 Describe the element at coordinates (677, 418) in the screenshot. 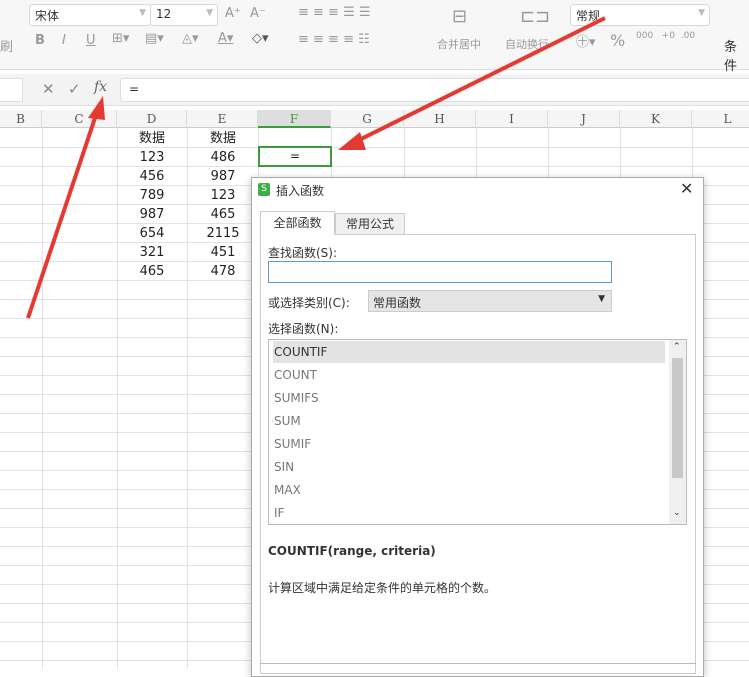

I see `scrollbar-thumb` at that location.